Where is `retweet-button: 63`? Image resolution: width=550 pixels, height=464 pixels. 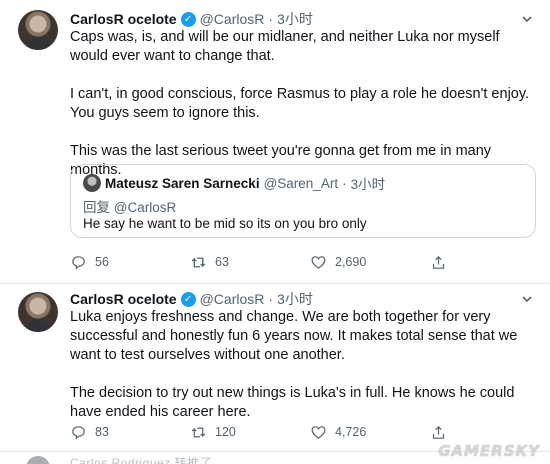
retweet-button: 63 is located at coordinates (250, 262).